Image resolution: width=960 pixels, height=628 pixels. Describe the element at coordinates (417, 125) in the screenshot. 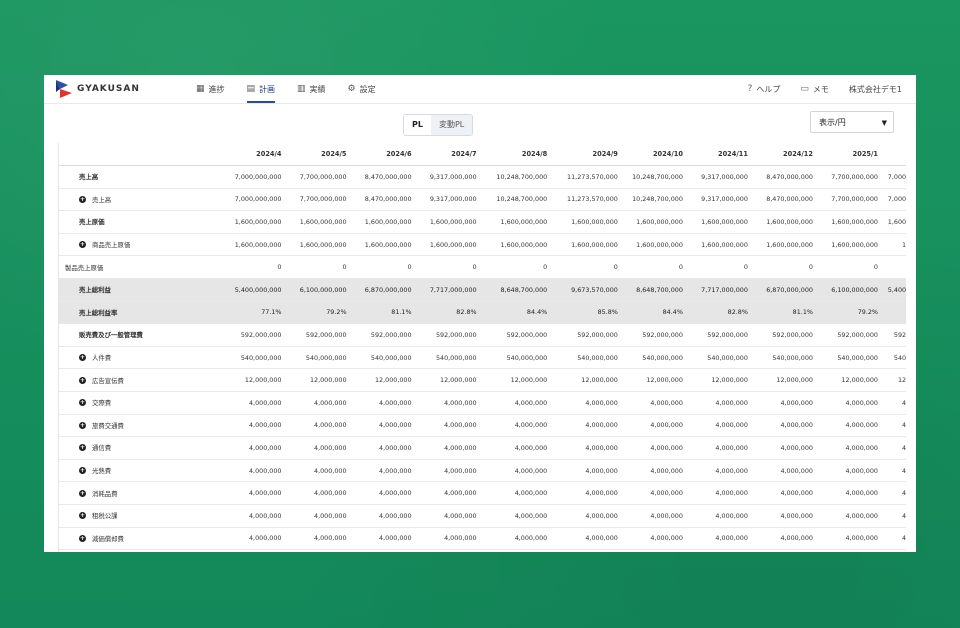

I see `toggle-option-0: PL` at that location.